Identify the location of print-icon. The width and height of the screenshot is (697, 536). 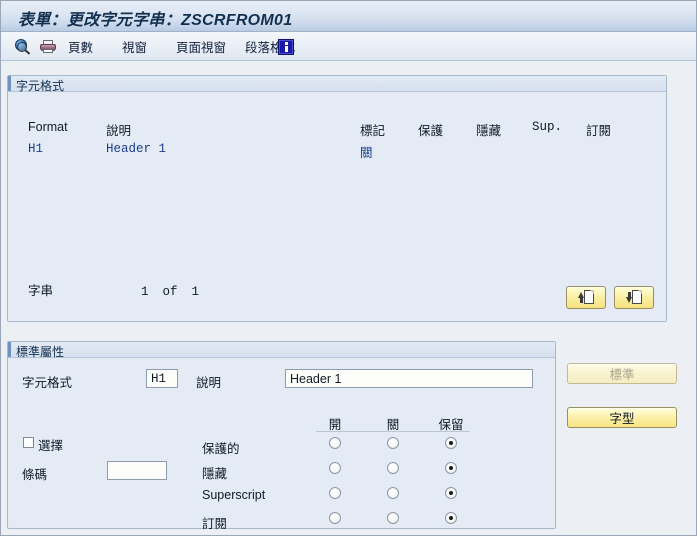
(48, 46).